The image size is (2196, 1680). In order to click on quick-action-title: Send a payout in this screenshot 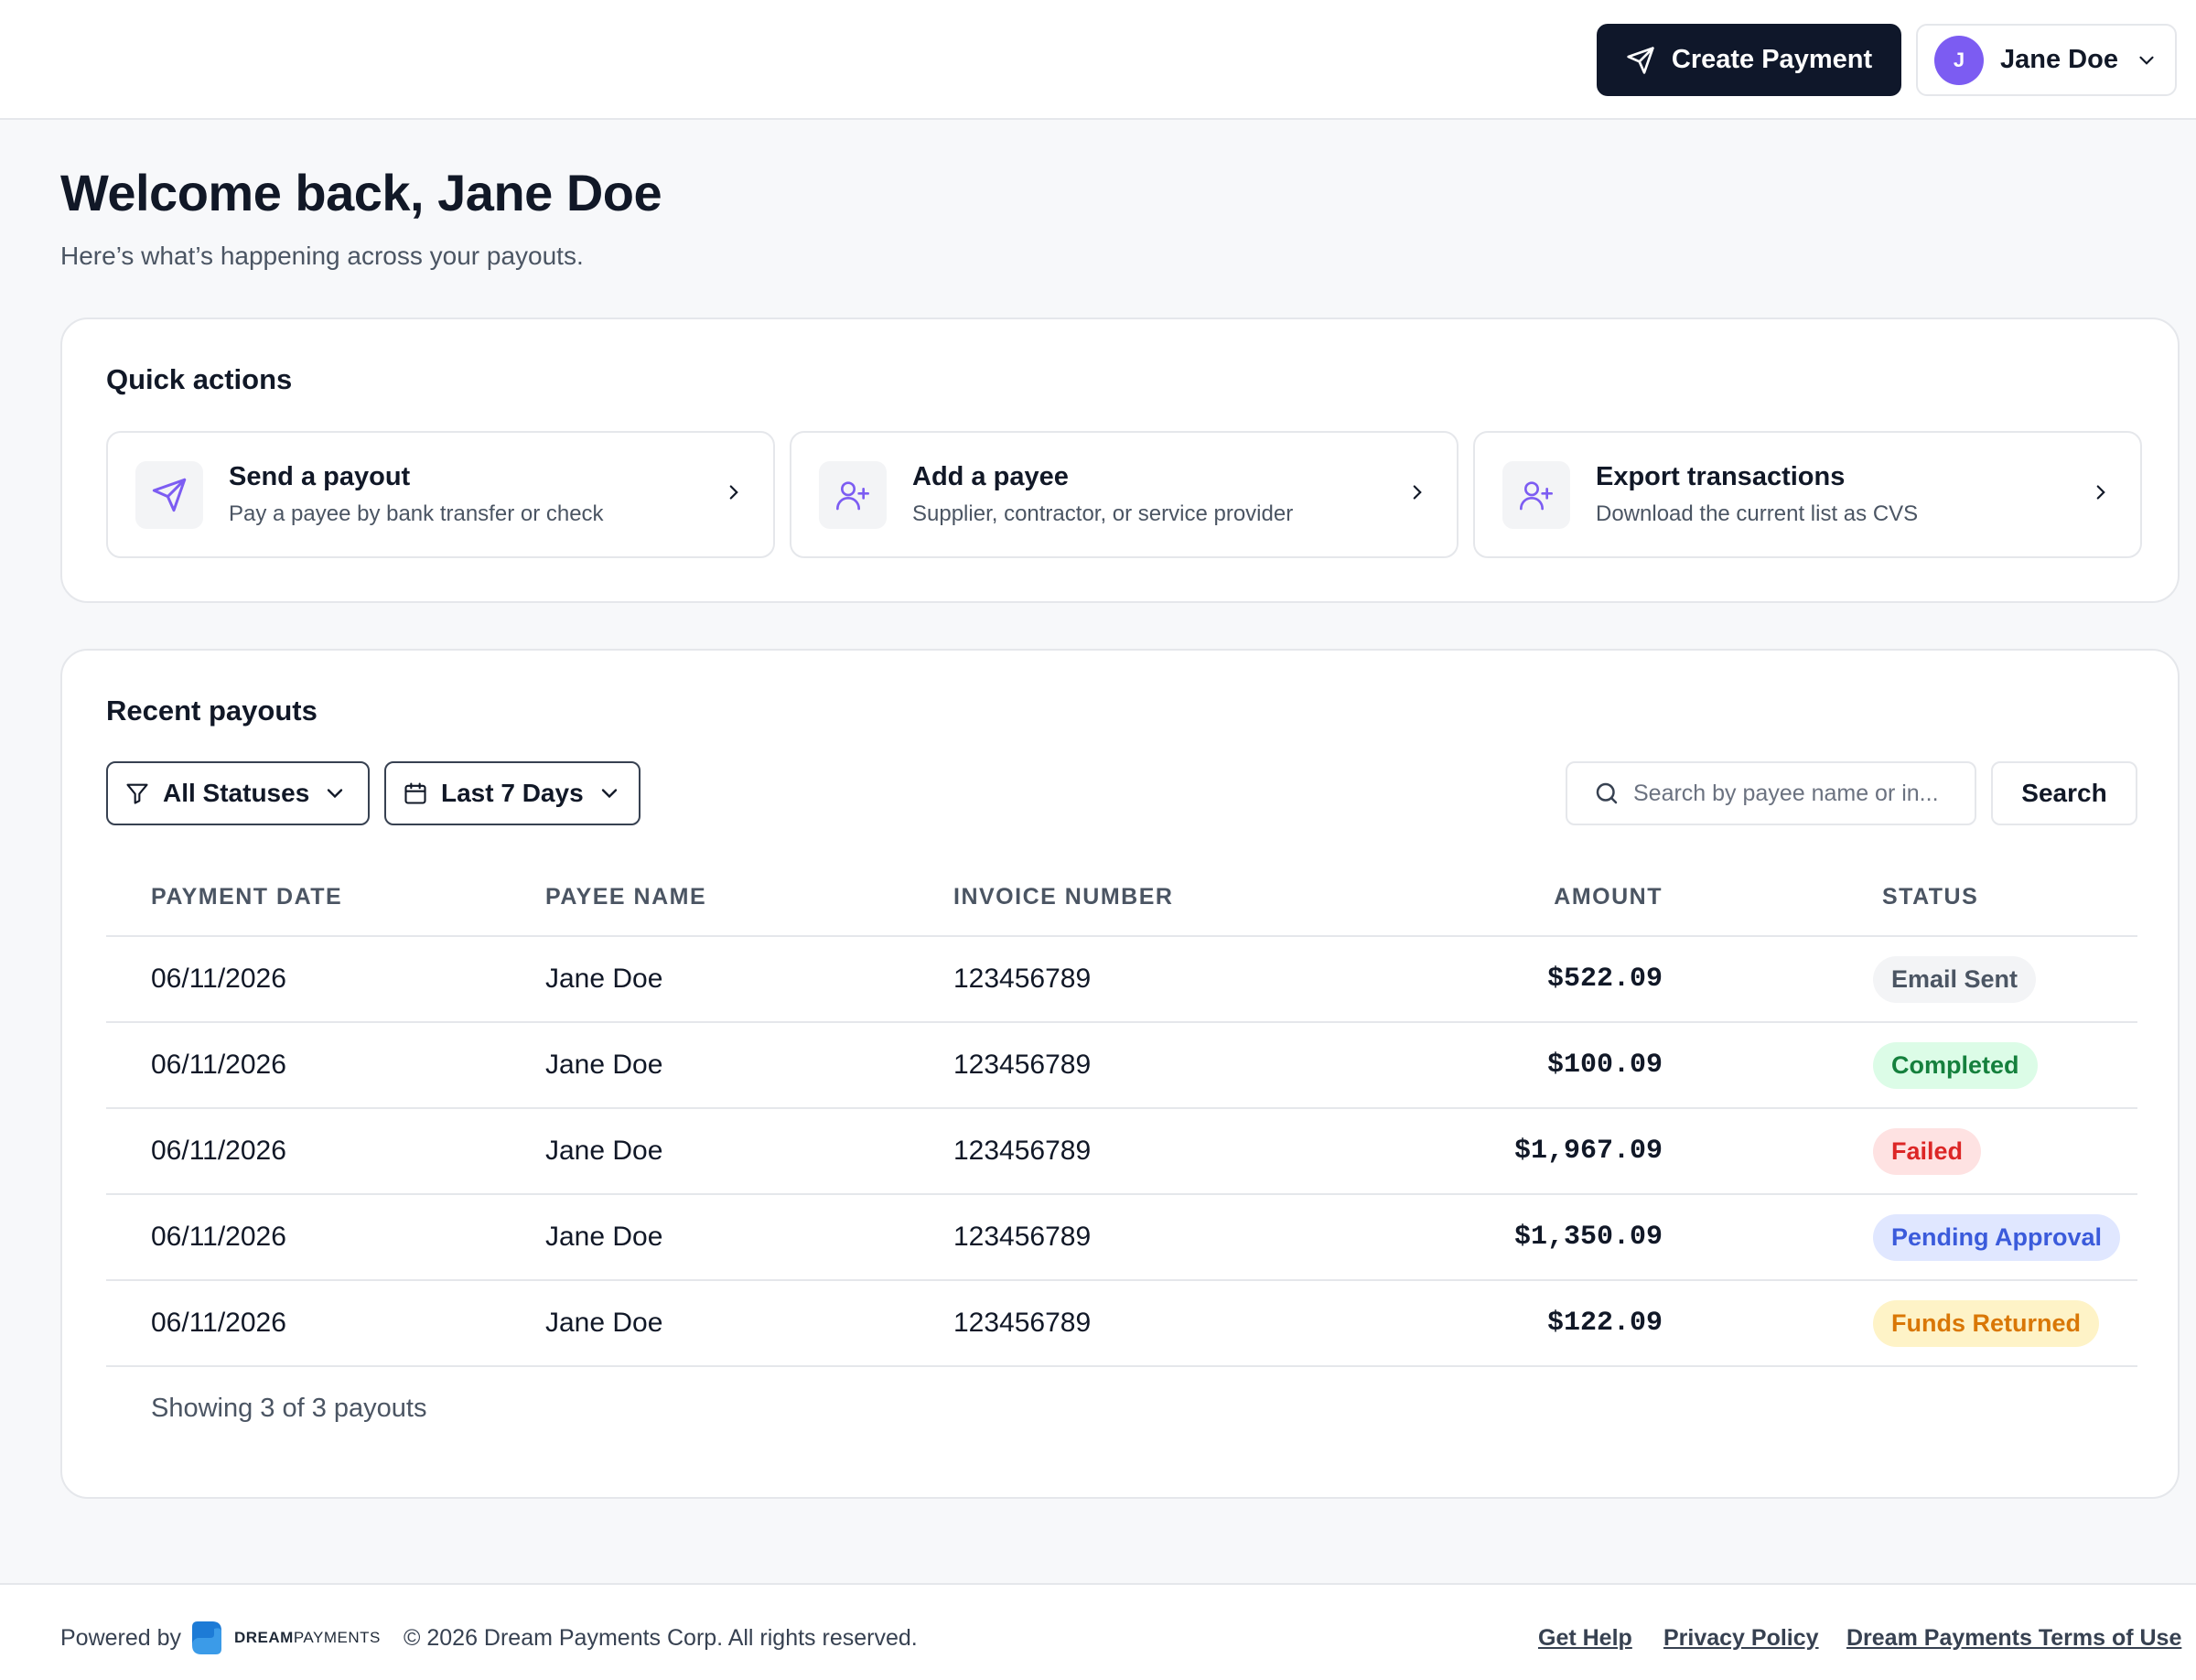, I will do `click(320, 476)`.